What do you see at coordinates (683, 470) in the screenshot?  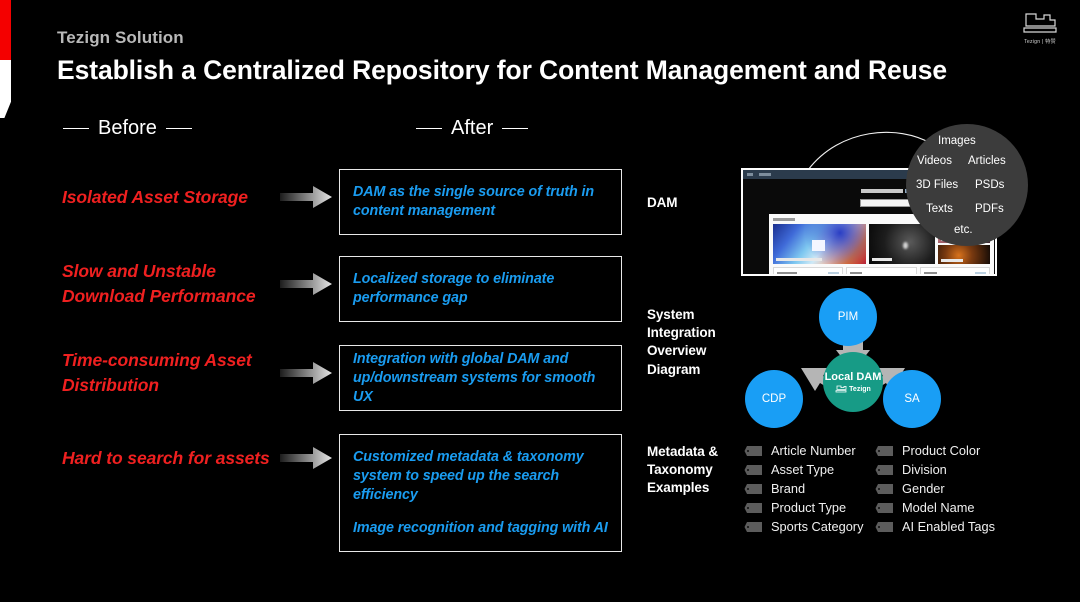 I see `section-label-metadata: Metadata & Taxonomy Examples` at bounding box center [683, 470].